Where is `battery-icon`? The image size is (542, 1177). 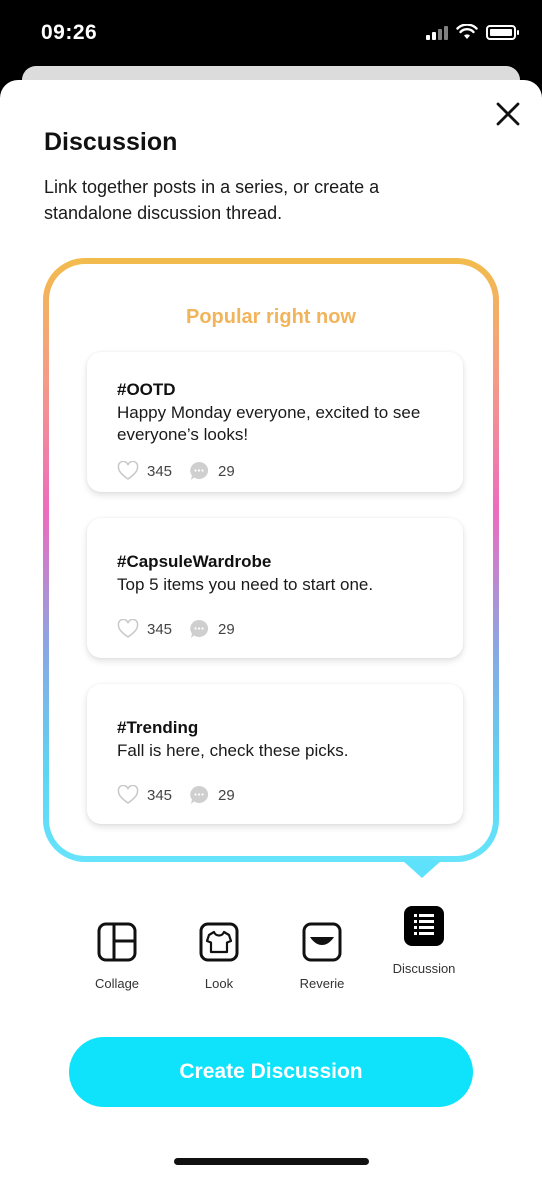
battery-icon is located at coordinates (502, 32).